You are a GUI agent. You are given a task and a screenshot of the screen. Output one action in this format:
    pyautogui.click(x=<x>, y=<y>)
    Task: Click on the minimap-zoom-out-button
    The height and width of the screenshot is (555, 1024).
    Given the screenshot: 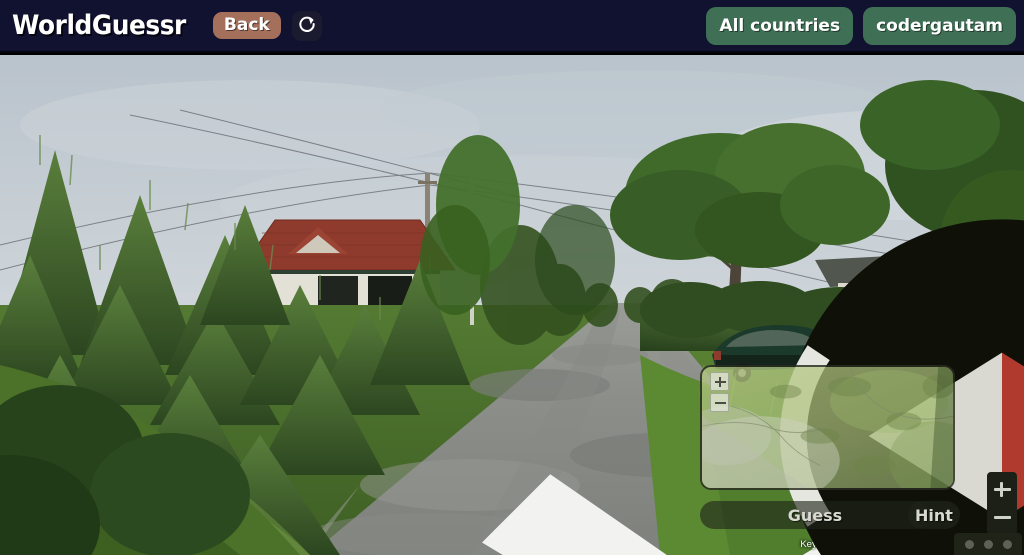 What is the action you would take?
    pyautogui.click(x=719, y=402)
    